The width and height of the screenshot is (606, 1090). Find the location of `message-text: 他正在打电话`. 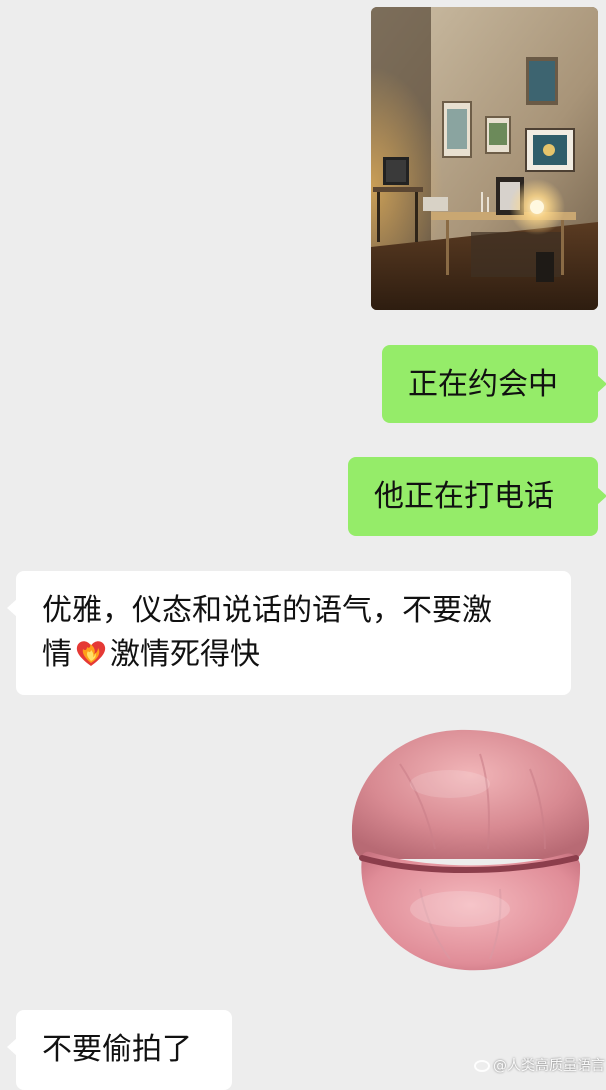

message-text: 他正在打电话 is located at coordinates (464, 496).